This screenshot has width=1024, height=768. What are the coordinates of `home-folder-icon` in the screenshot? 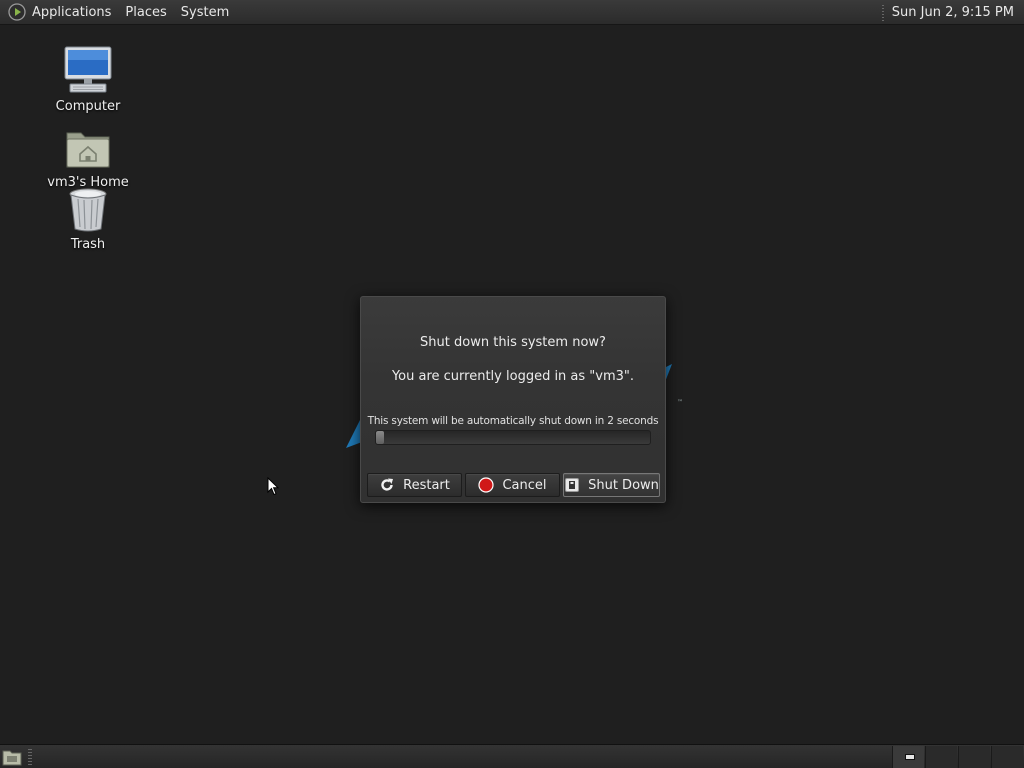 It's located at (88, 150).